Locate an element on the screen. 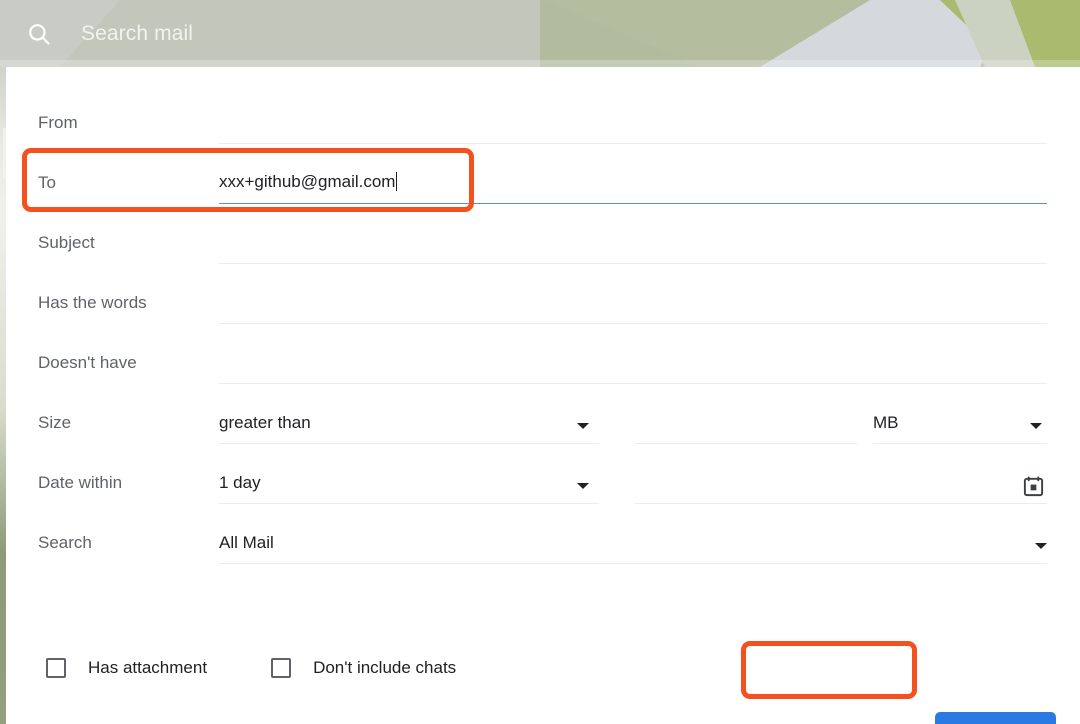 The image size is (1080, 724). from-underline is located at coordinates (633, 143).